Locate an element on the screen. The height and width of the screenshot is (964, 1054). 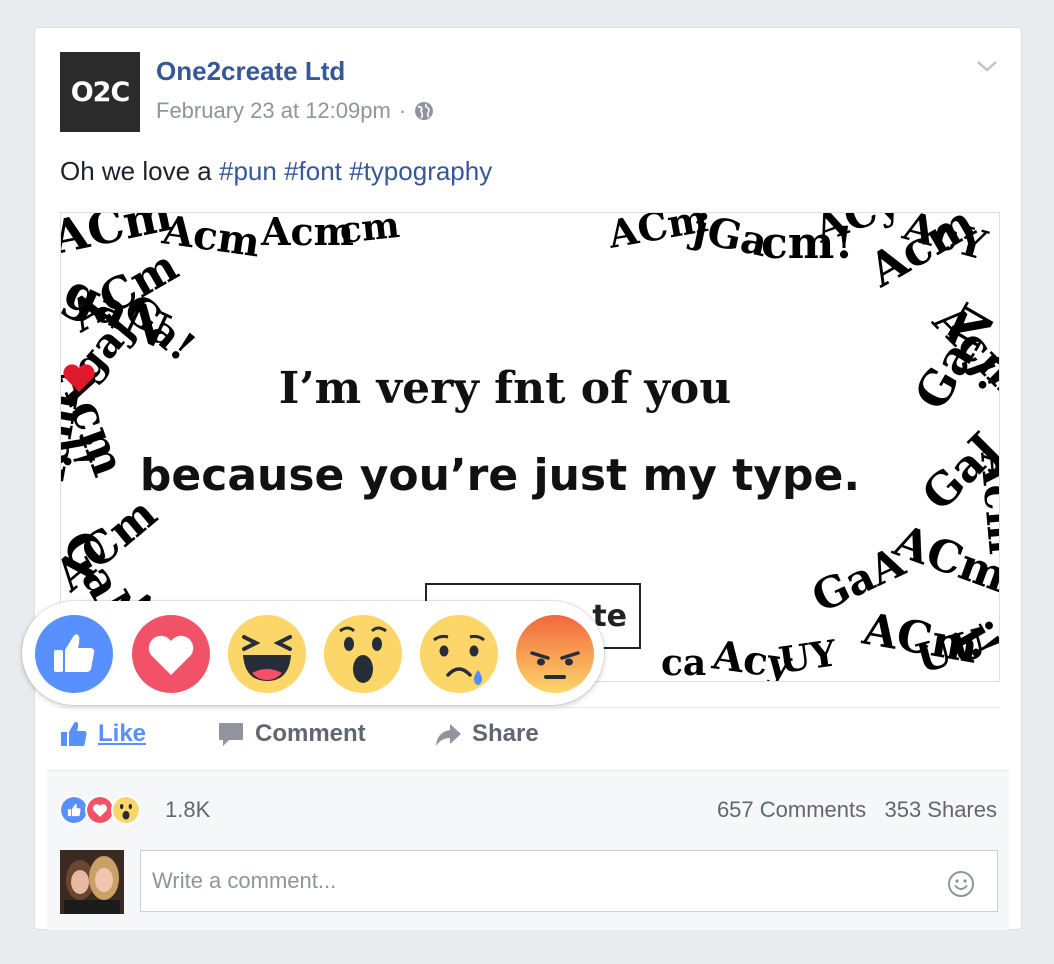
shares-count-link: 353 Shares is located at coordinates (940, 809).